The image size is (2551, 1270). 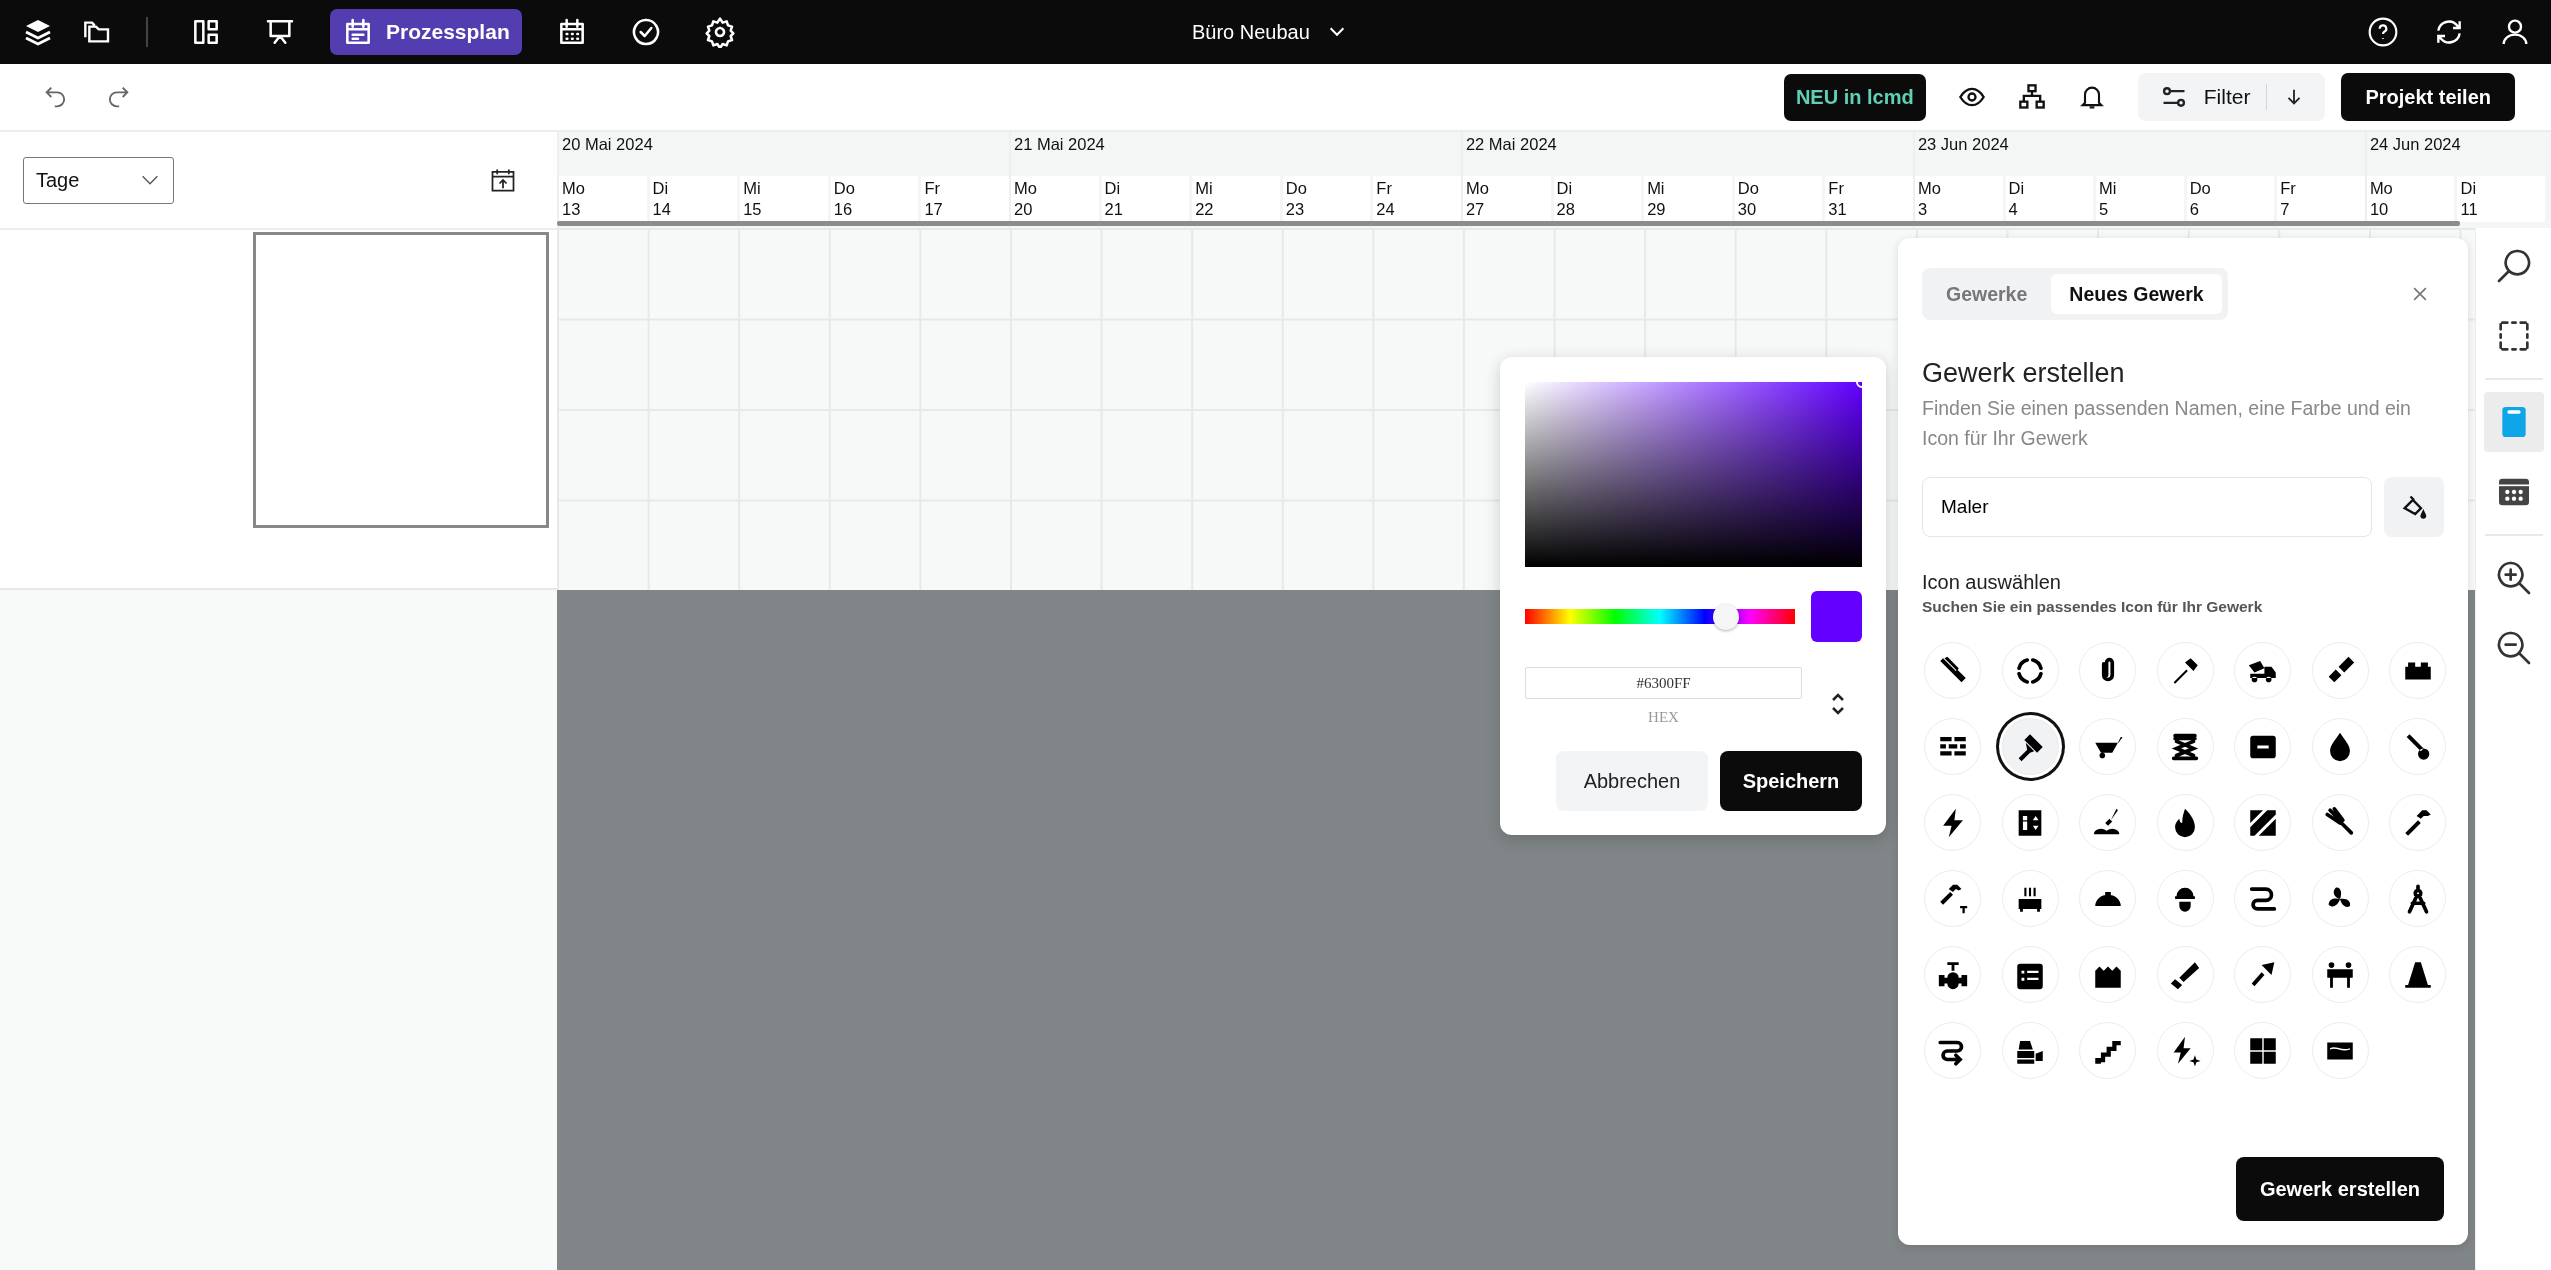 What do you see at coordinates (1958, 199) in the screenshot?
I see `day-header: Mo 3` at bounding box center [1958, 199].